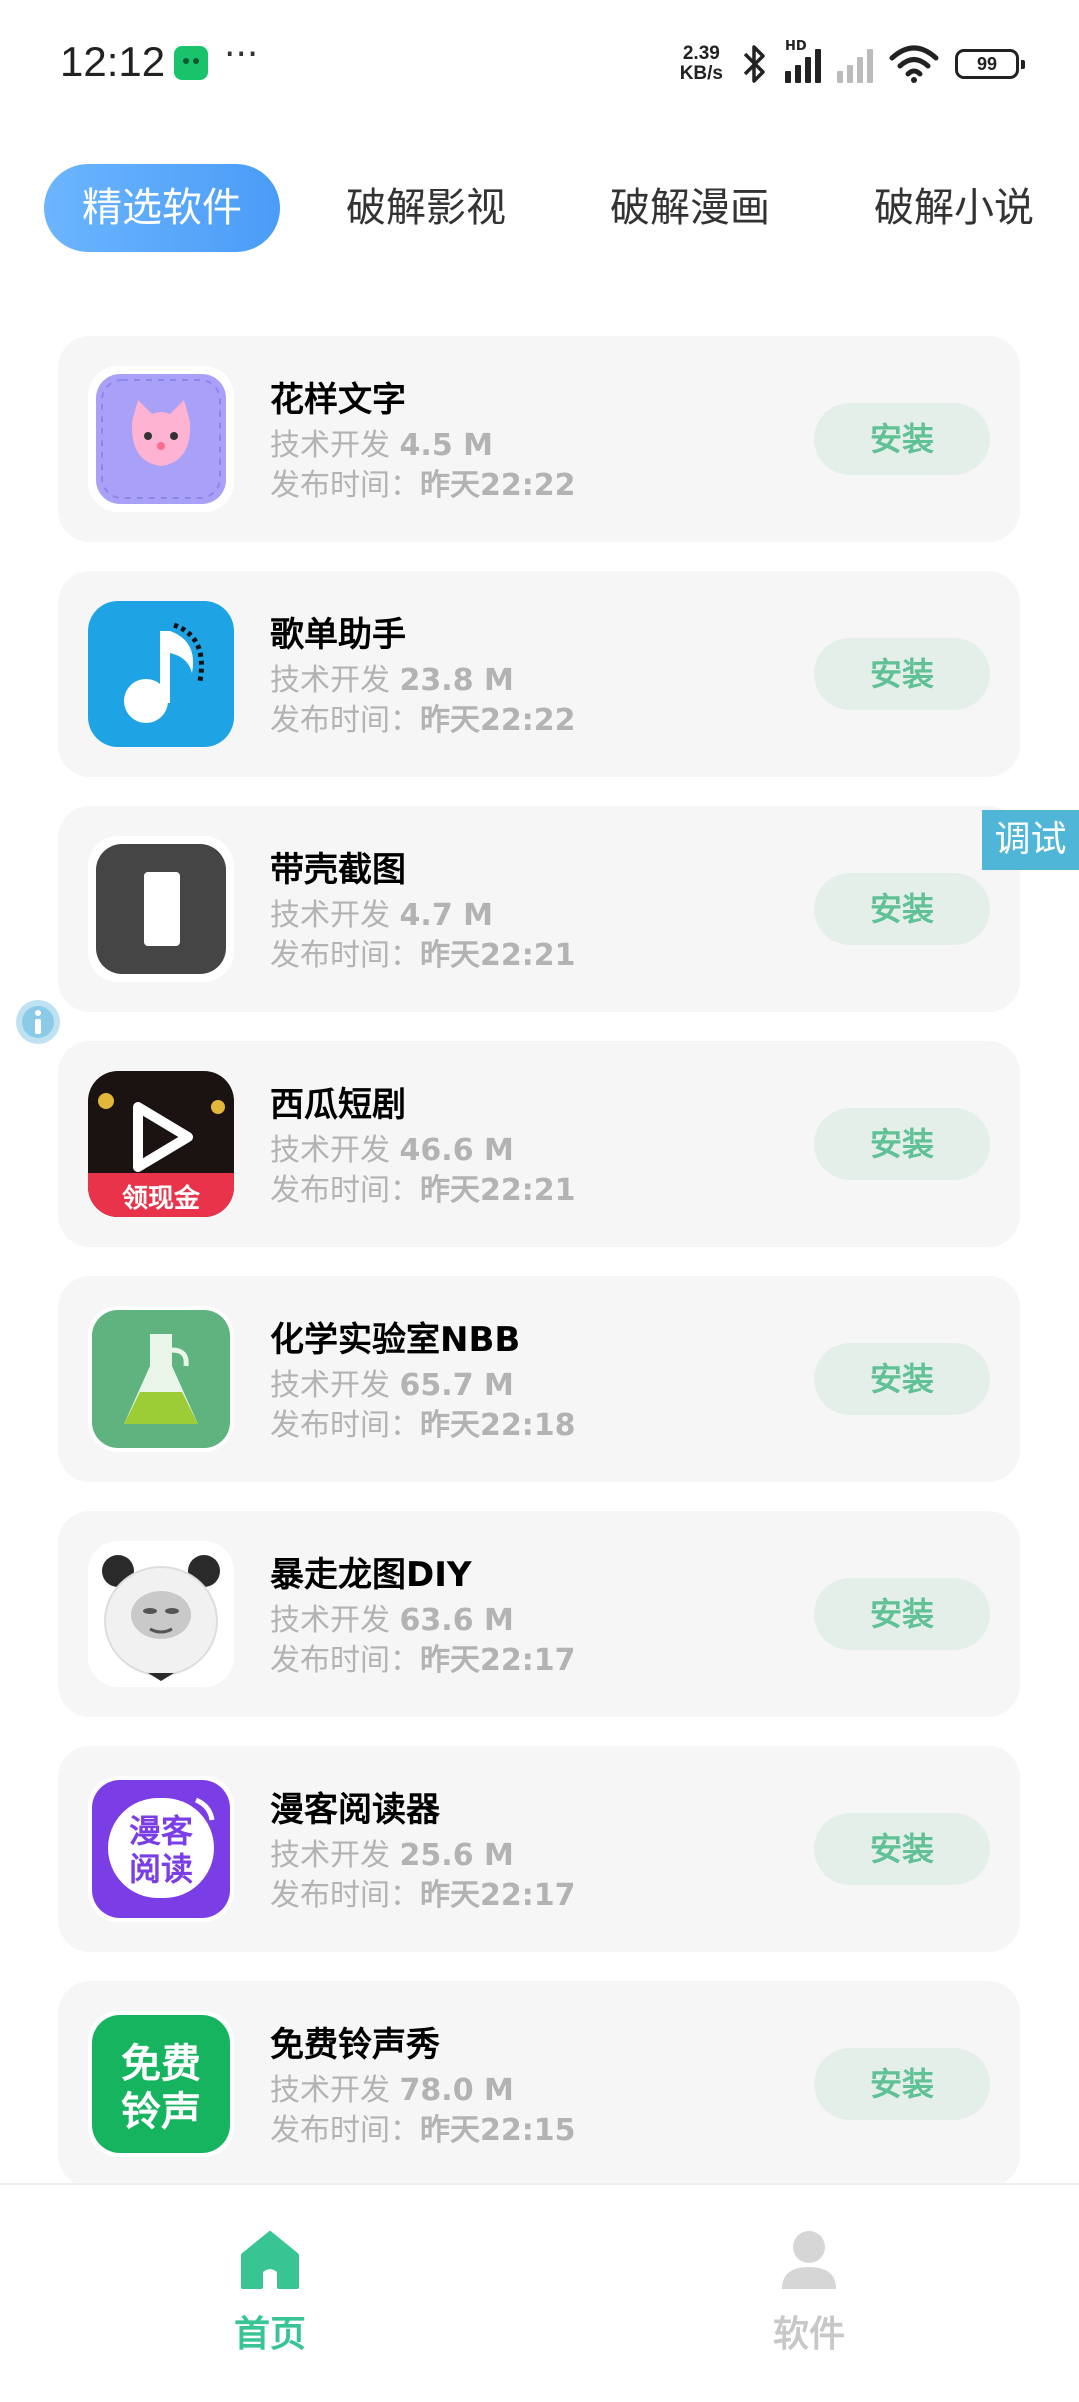  Describe the element at coordinates (161, 1198) in the screenshot. I see `svg-text: 领现金` at that location.